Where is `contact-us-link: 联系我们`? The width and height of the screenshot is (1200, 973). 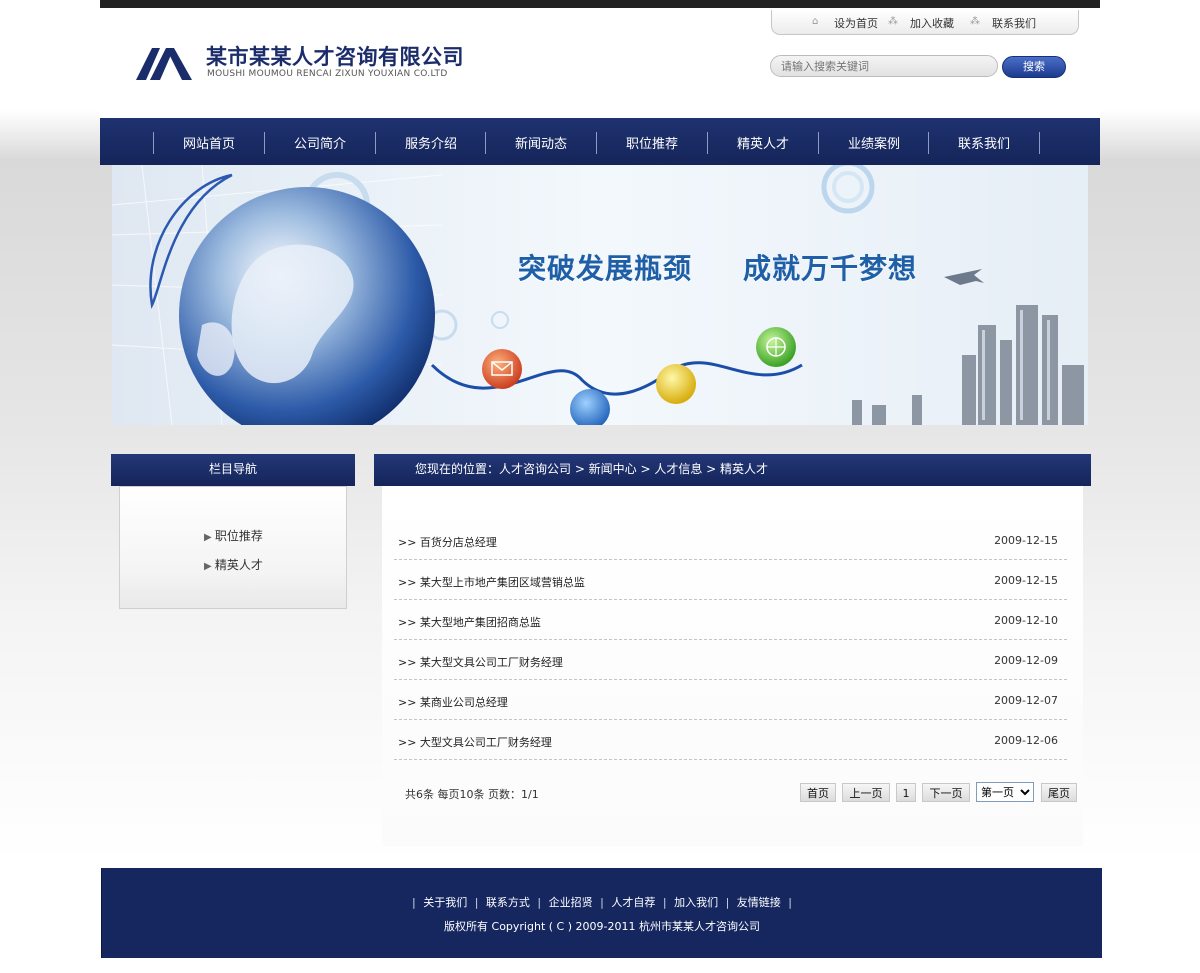
contact-us-link: 联系我们 is located at coordinates (1014, 23).